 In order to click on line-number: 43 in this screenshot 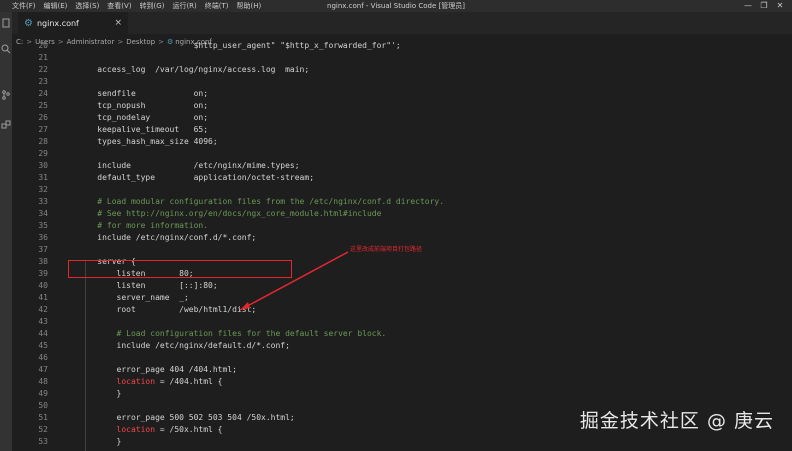, I will do `click(43, 321)`.